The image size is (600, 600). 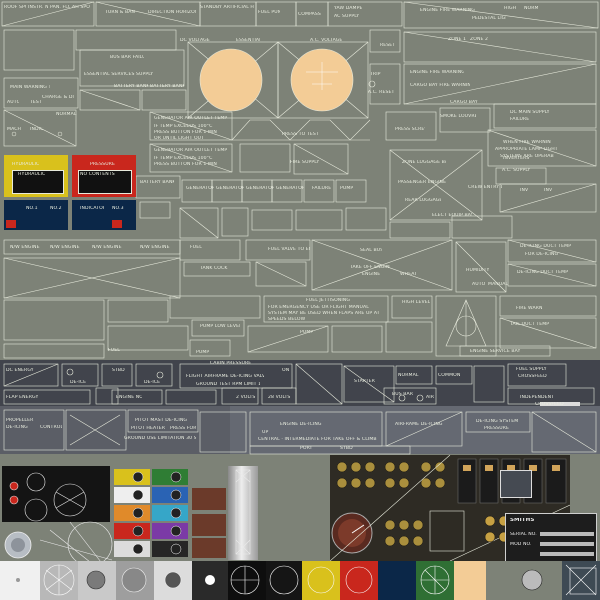 What do you see at coordinates (306, 580) in the screenshot?
I see `bottom-row-icons` at bounding box center [306, 580].